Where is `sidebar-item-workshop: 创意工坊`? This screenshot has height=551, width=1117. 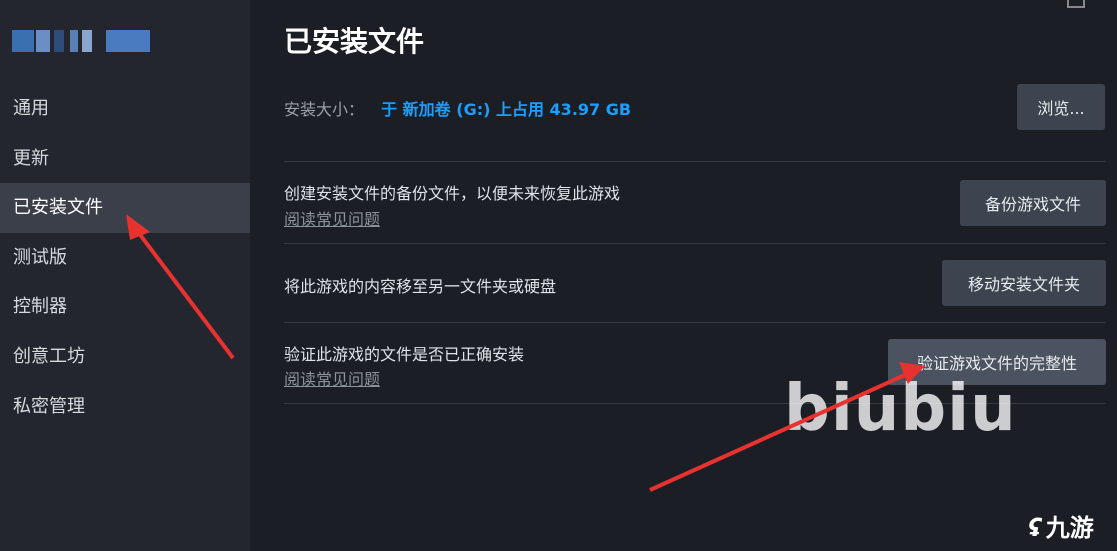
sidebar-item-workshop: 创意工坊 is located at coordinates (125, 357).